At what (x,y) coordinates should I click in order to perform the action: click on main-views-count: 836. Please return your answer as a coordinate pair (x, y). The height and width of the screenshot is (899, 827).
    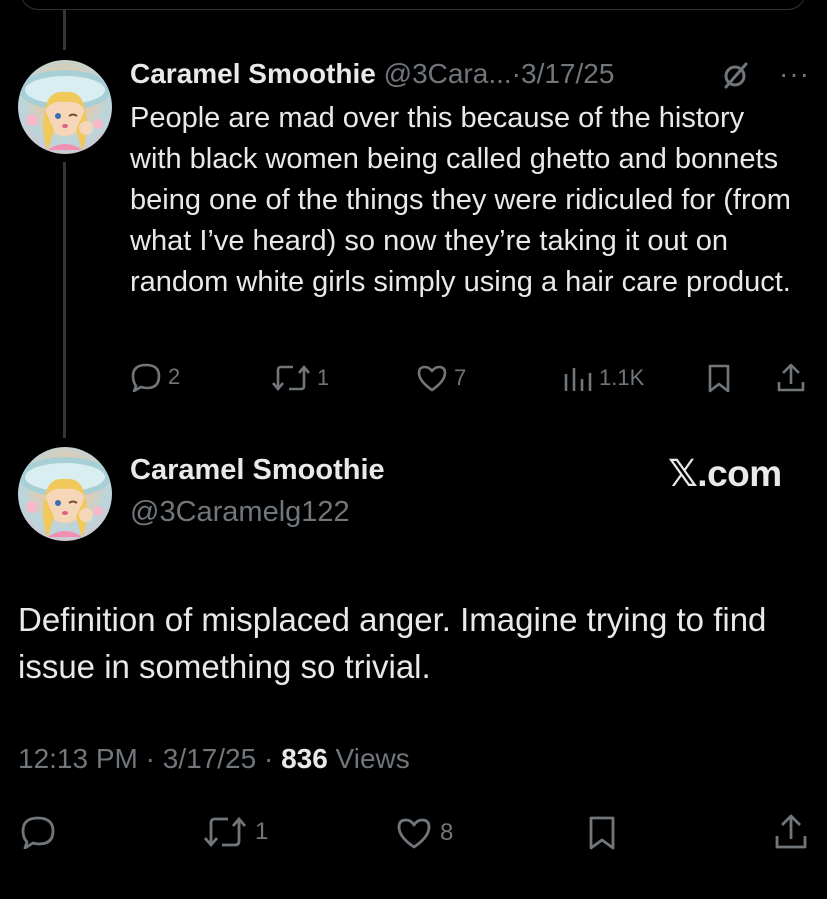
    Looking at the image, I should click on (304, 758).